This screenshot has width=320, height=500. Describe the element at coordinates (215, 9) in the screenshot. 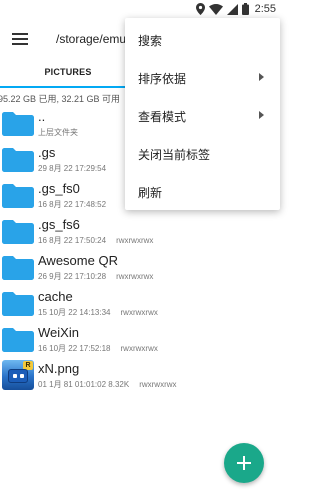

I see `wifi-icon` at that location.